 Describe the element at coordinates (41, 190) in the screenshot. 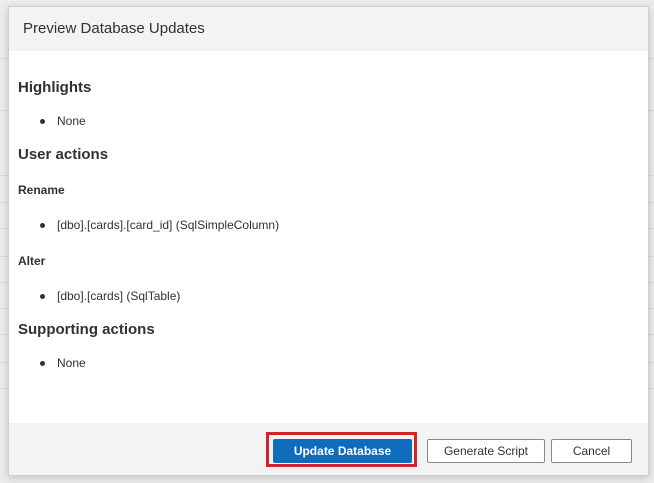

I see `rename-heading: Rename` at that location.